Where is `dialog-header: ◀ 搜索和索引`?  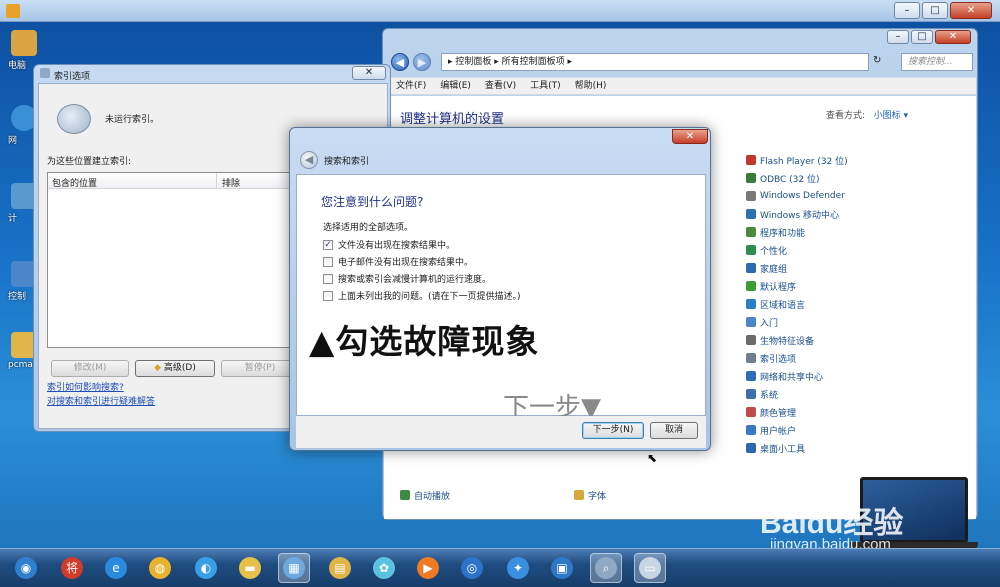 dialog-header: ◀ 搜索和索引 is located at coordinates (500, 161).